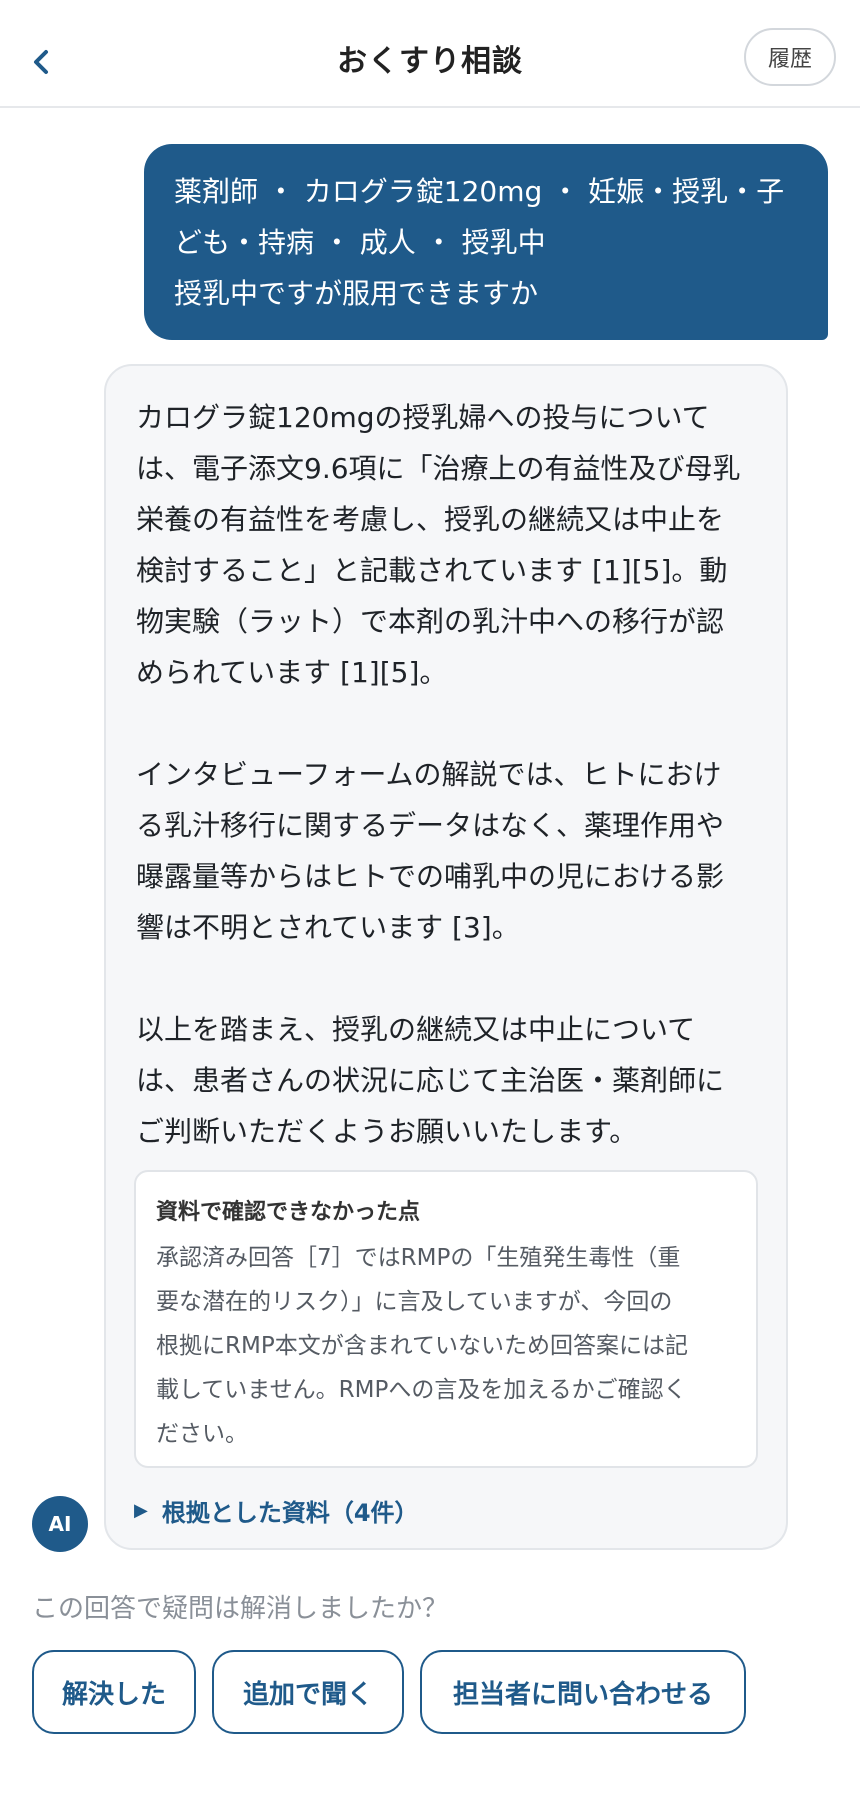  What do you see at coordinates (308, 1692) in the screenshot?
I see `ask-more-button: 追加で聞く` at bounding box center [308, 1692].